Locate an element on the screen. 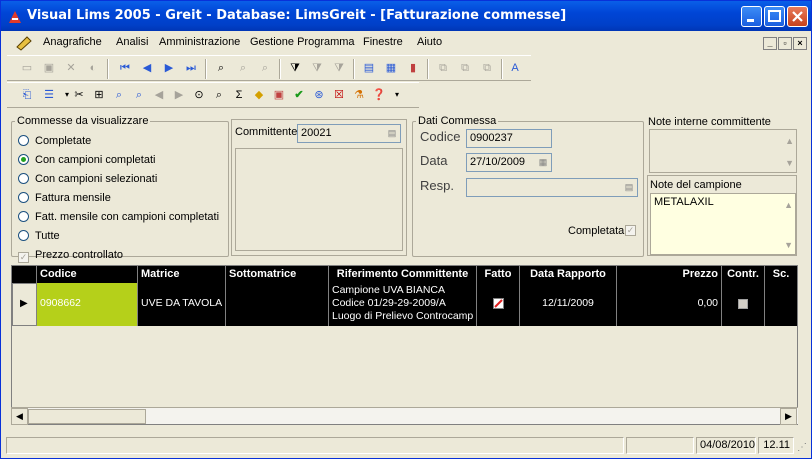 The image size is (812, 459). form-view-icon: ▤ is located at coordinates (369, 68).